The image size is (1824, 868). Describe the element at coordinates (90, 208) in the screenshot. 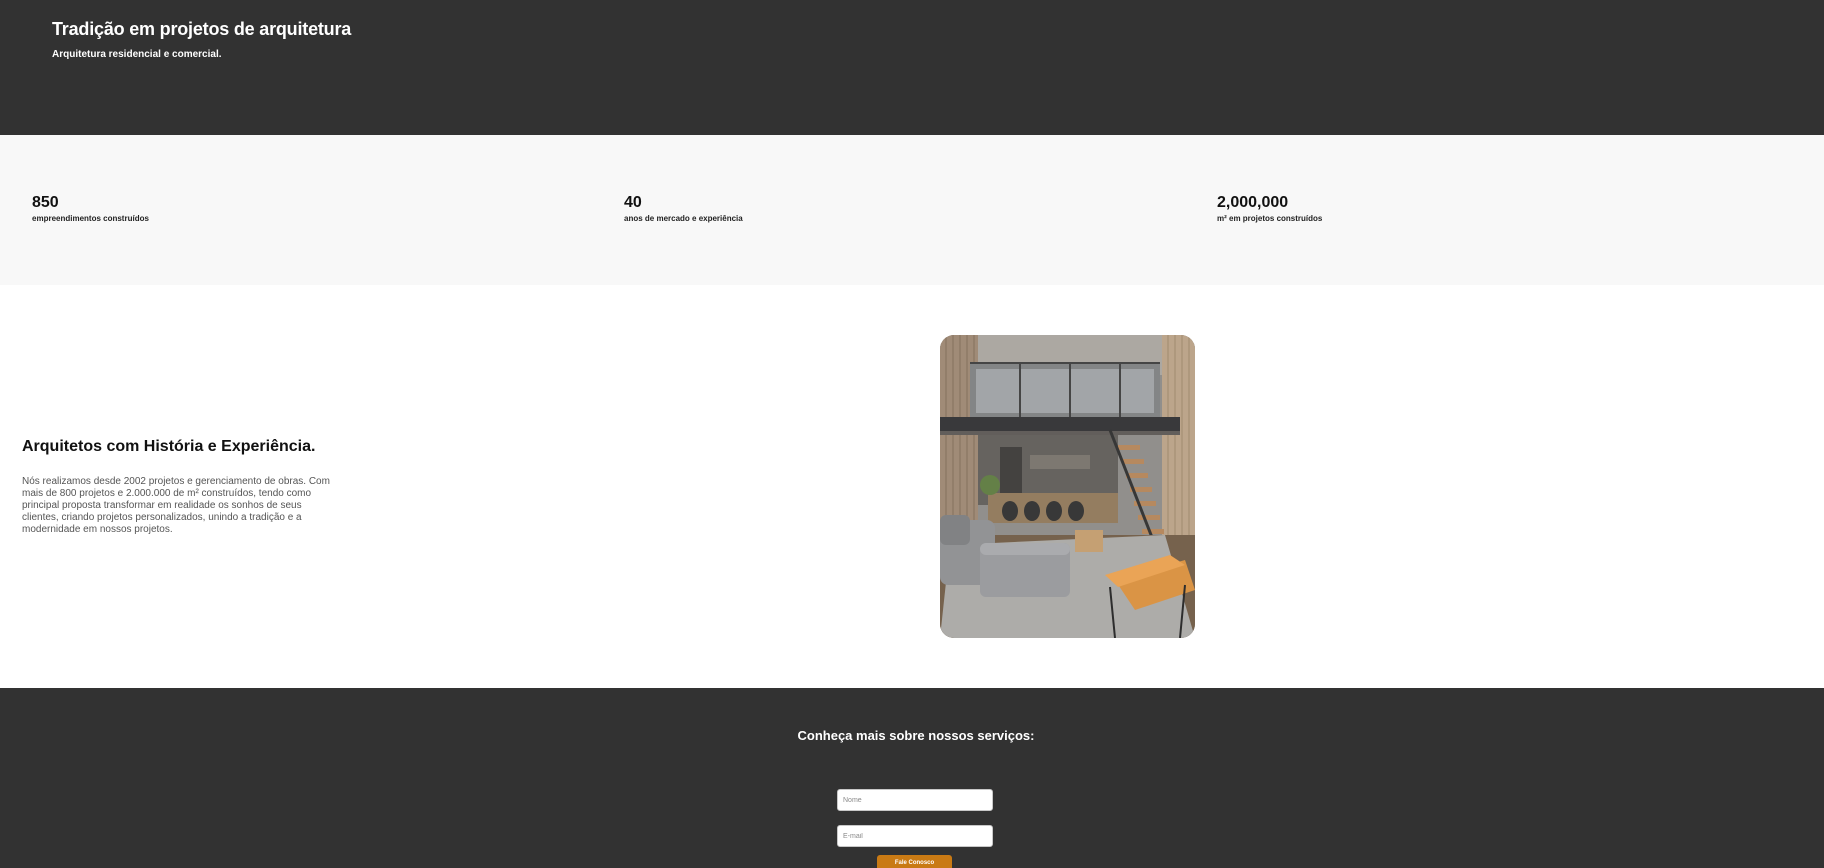

I see `stat-projects: 850 empreendimentos construídos` at that location.